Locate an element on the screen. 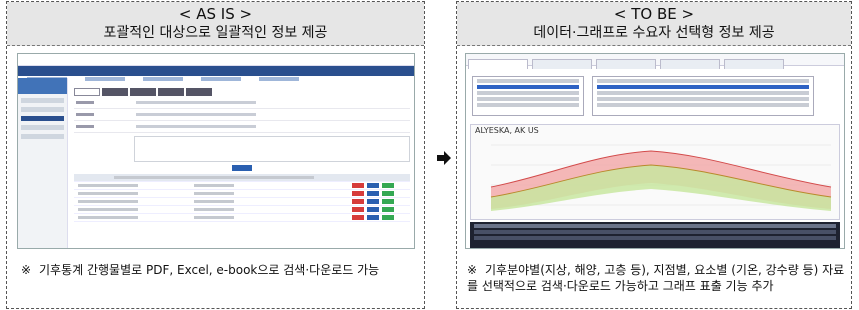 This screenshot has width=859, height=310. as-is-subtitle: 포괄적인 대상으로 일괄적인 정보 제공 is located at coordinates (215, 33).